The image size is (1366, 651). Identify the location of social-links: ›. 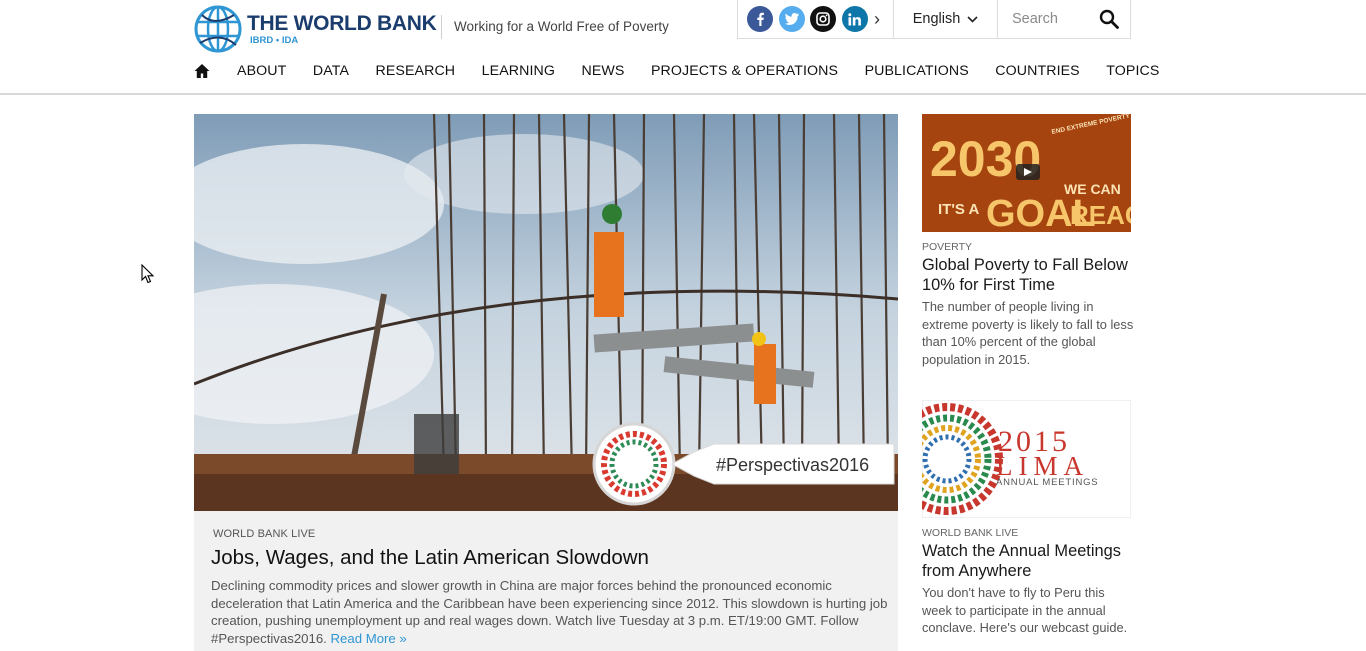
(816, 19).